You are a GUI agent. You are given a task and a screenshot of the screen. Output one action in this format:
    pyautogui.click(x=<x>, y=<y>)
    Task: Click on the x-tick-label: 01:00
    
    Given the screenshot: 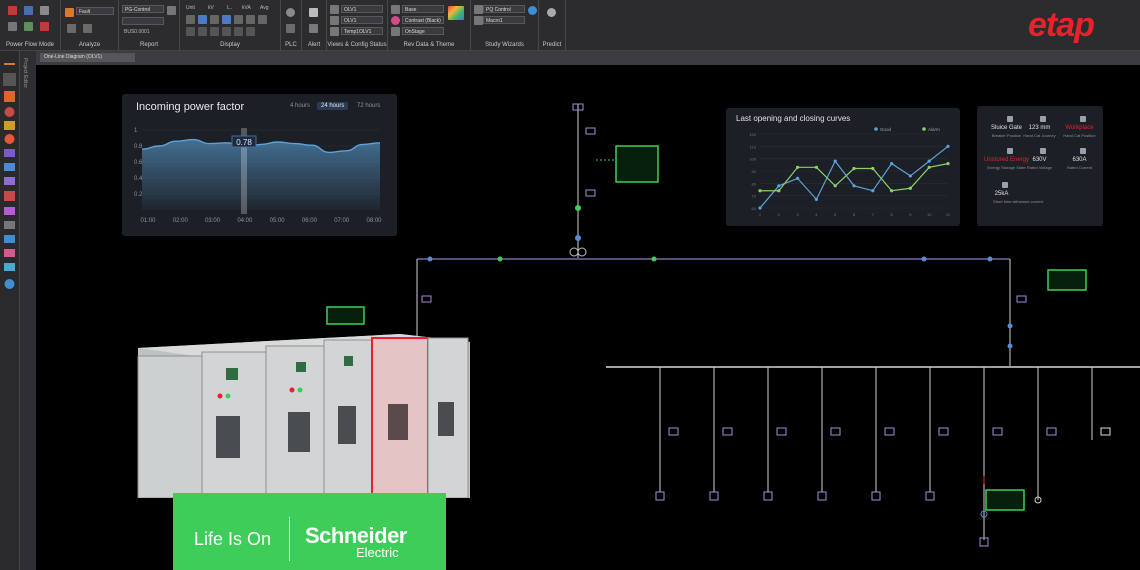 What is the action you would take?
    pyautogui.click(x=148, y=221)
    